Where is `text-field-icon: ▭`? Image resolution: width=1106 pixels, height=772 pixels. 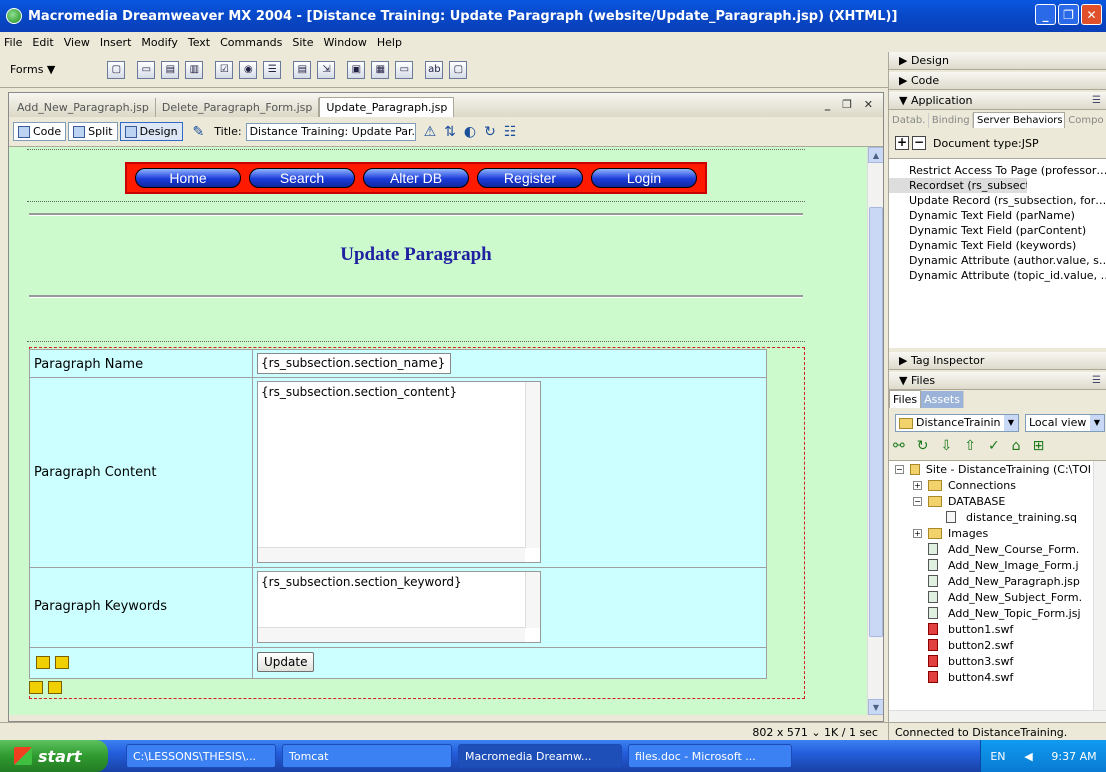
text-field-icon: ▭ is located at coordinates (146, 69).